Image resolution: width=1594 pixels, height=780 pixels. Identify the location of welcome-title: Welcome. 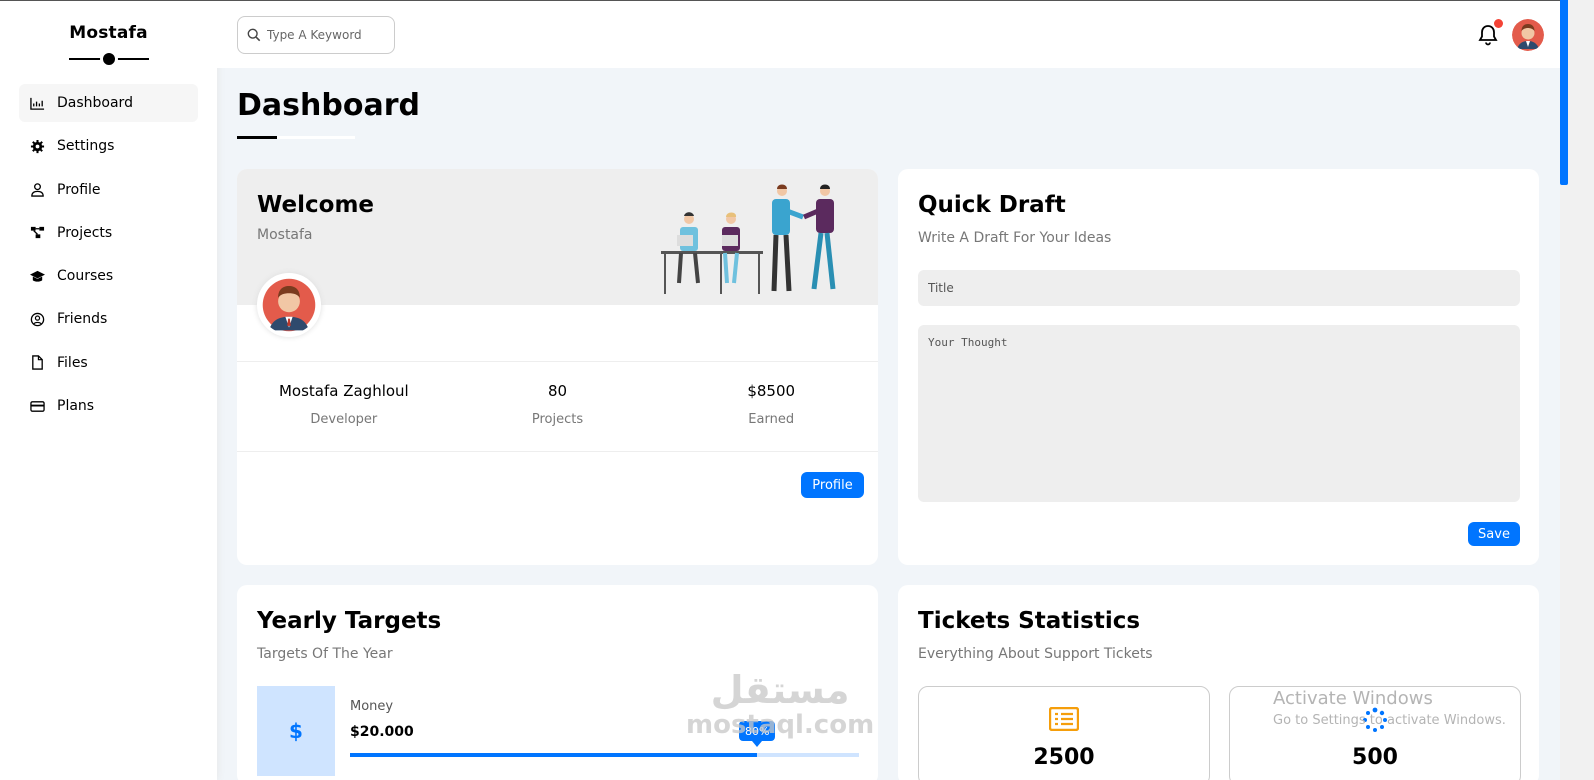
(316, 205).